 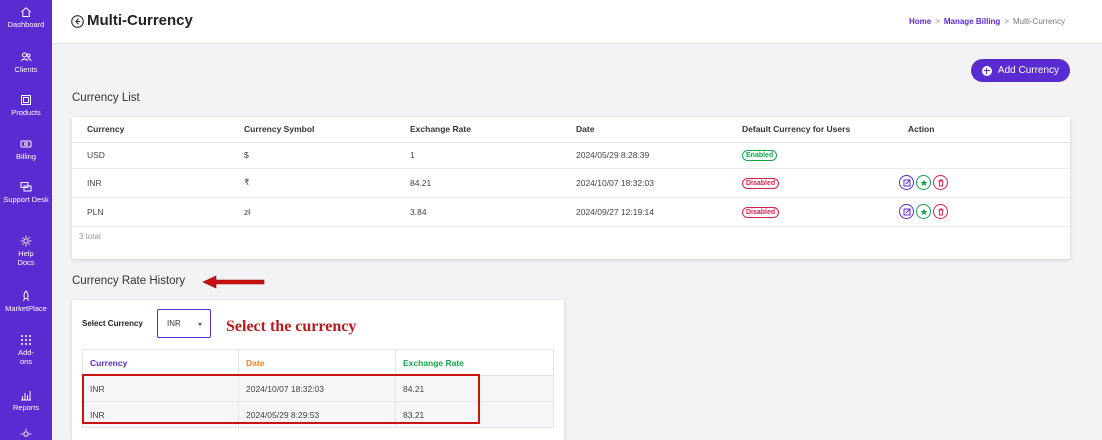 I want to click on sidebar-item-marketplace: MarketPlace, so click(x=26, y=301).